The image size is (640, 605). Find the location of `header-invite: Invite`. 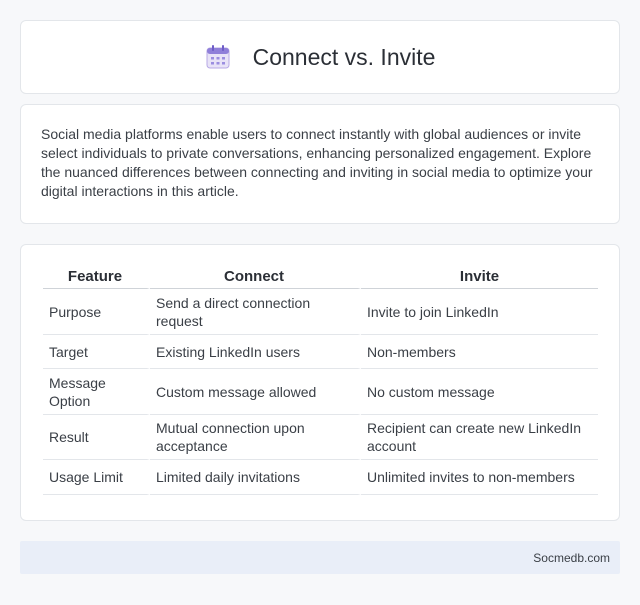

header-invite: Invite is located at coordinates (479, 278).